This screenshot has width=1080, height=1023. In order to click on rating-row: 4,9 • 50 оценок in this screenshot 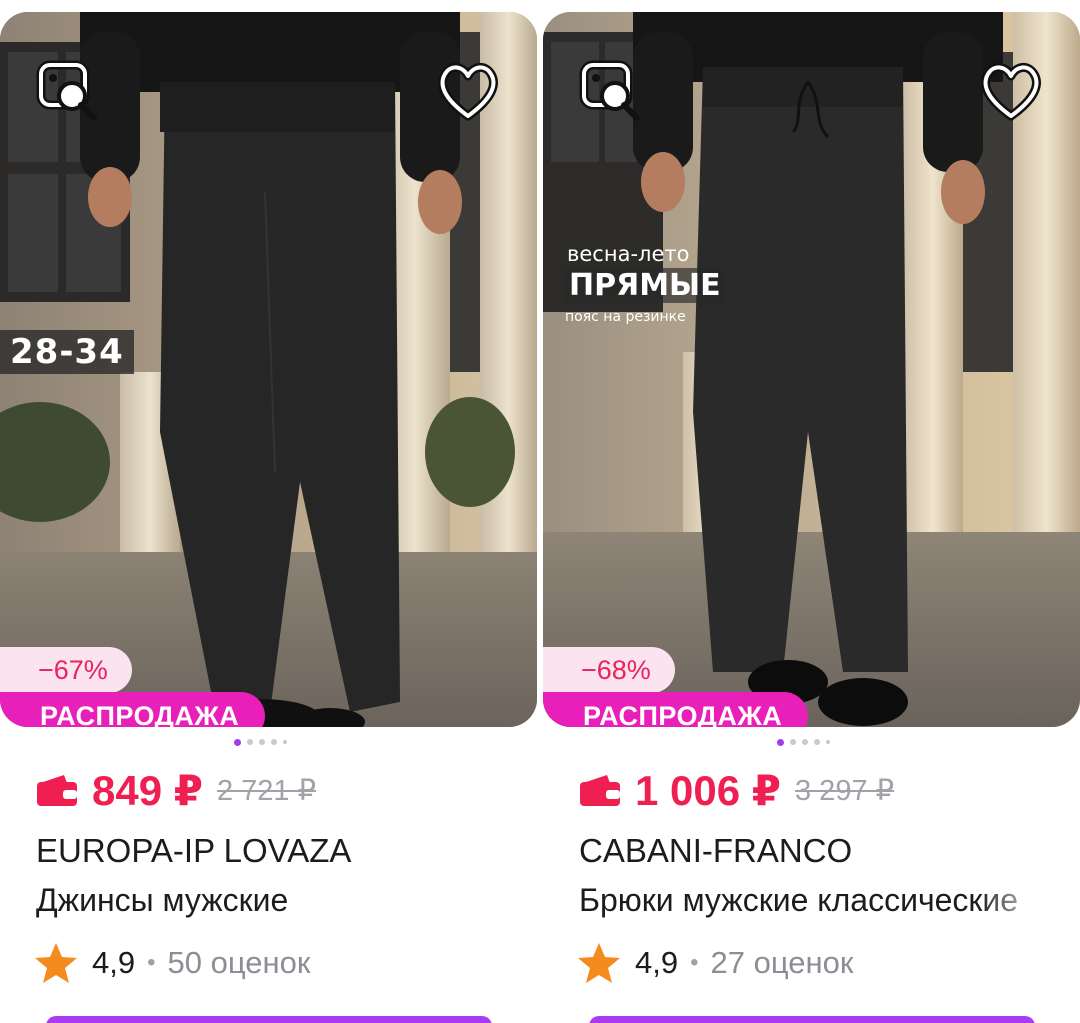, I will do `click(172, 963)`.